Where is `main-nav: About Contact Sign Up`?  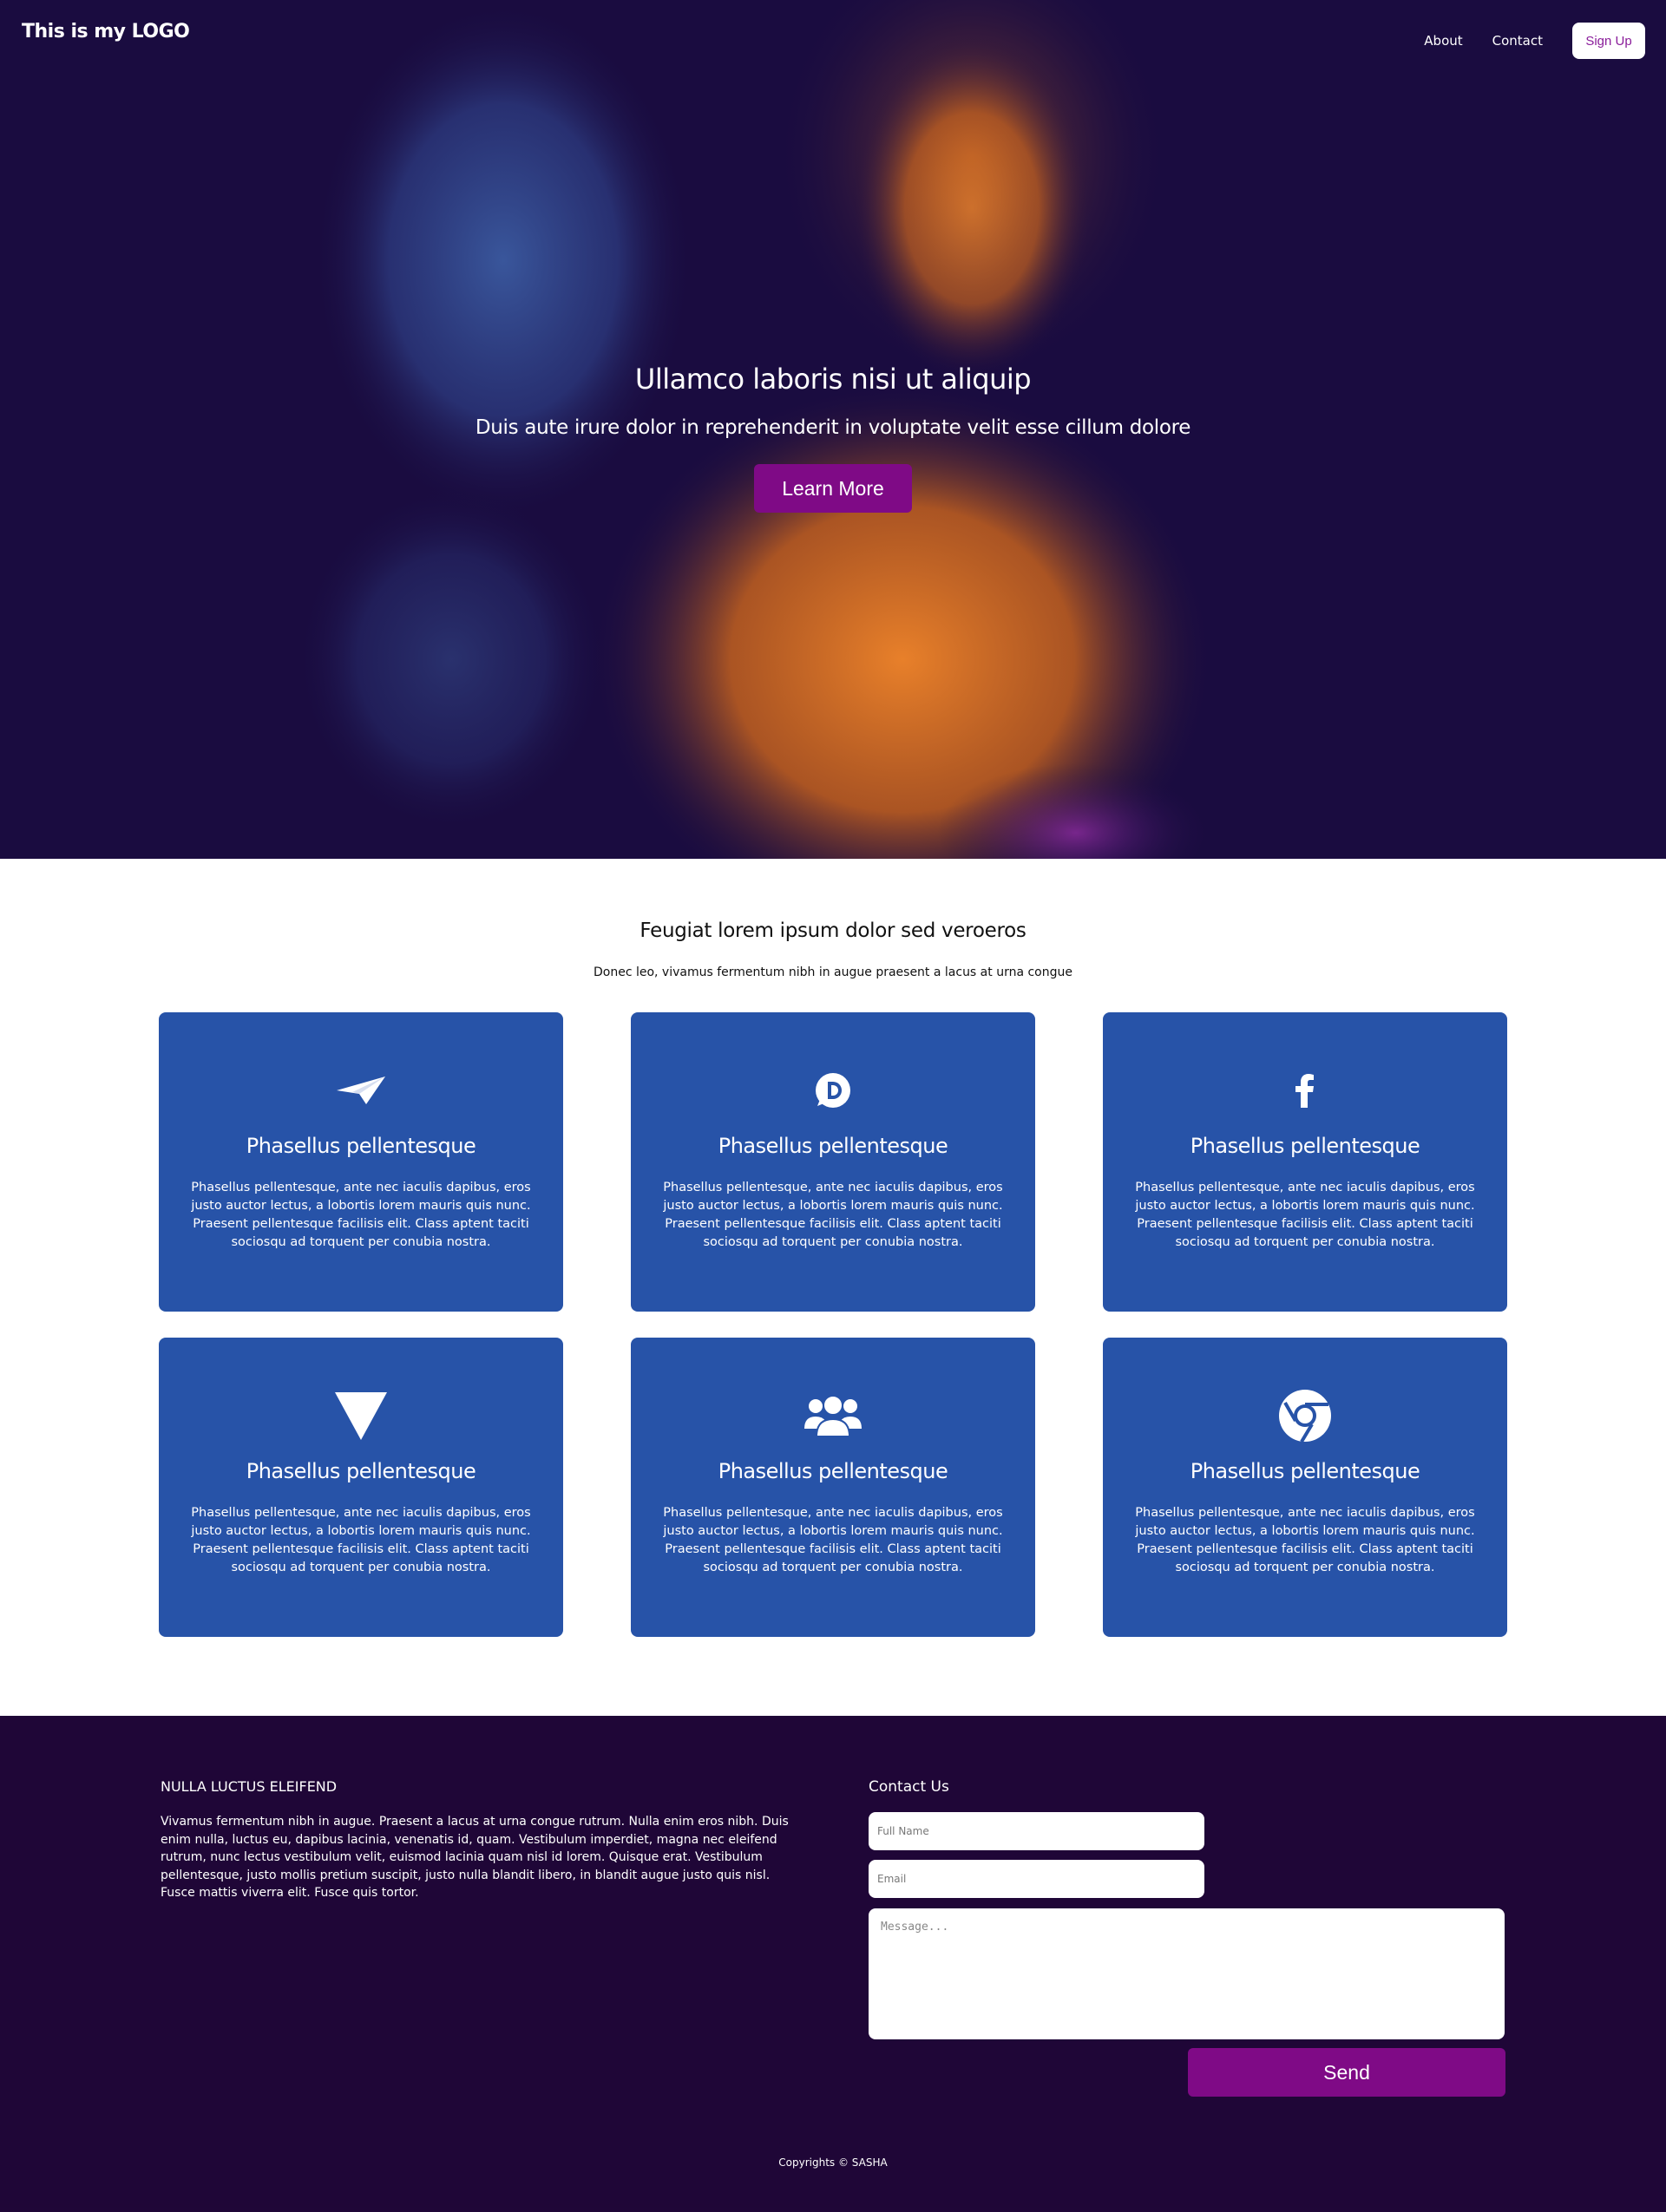 main-nav: About Contact Sign Up is located at coordinates (1534, 41).